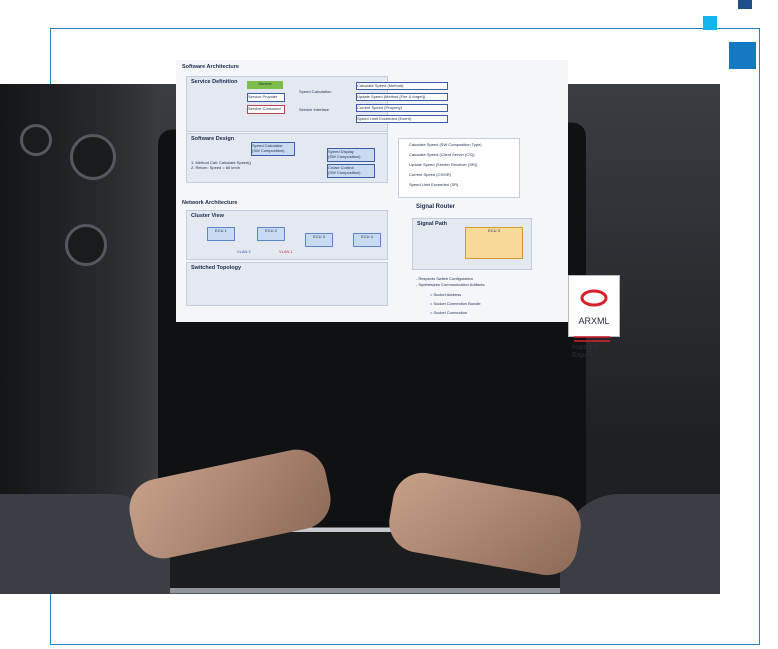  What do you see at coordinates (444, 278) in the screenshot?
I see `signal-note-0: - Respects Switch Configuration` at bounding box center [444, 278].